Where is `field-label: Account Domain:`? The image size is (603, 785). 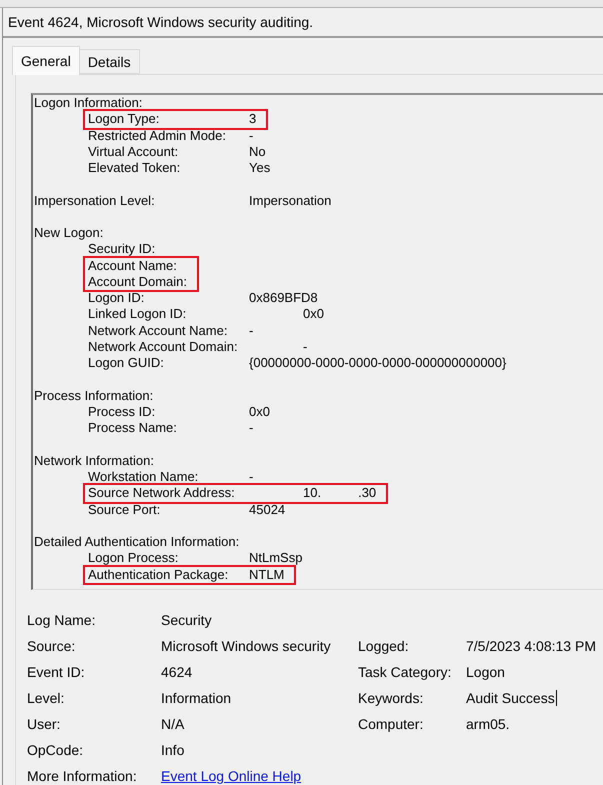
field-label: Account Domain: is located at coordinates (137, 282).